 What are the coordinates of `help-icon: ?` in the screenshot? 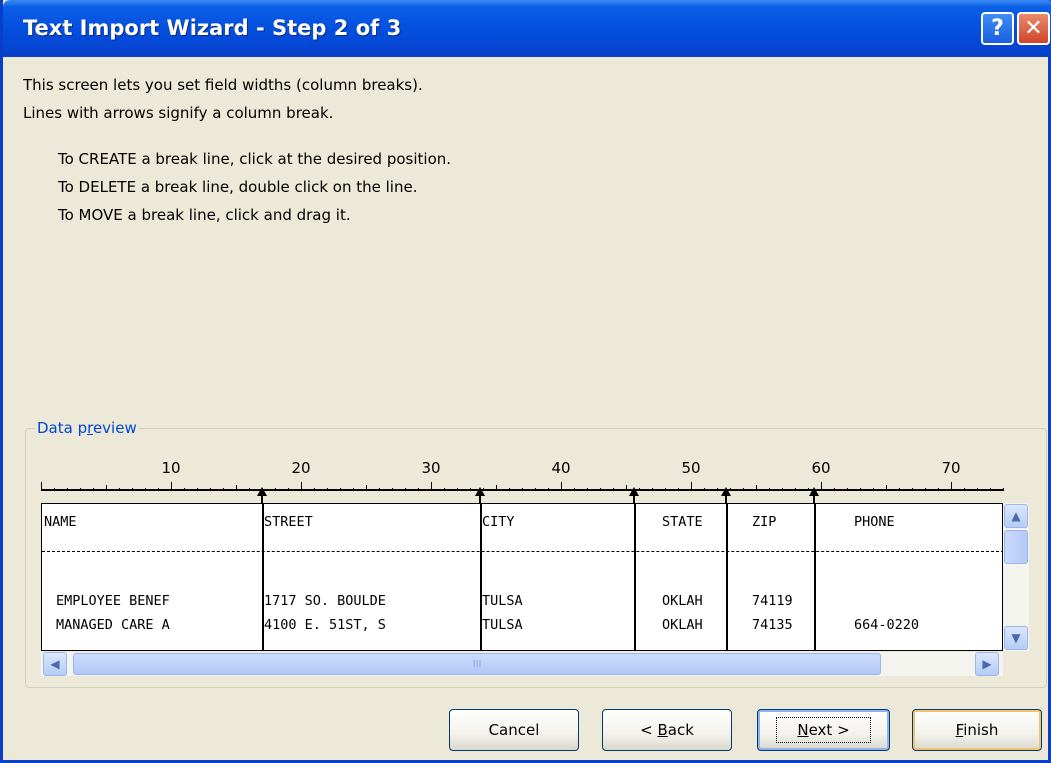 It's located at (997, 28).